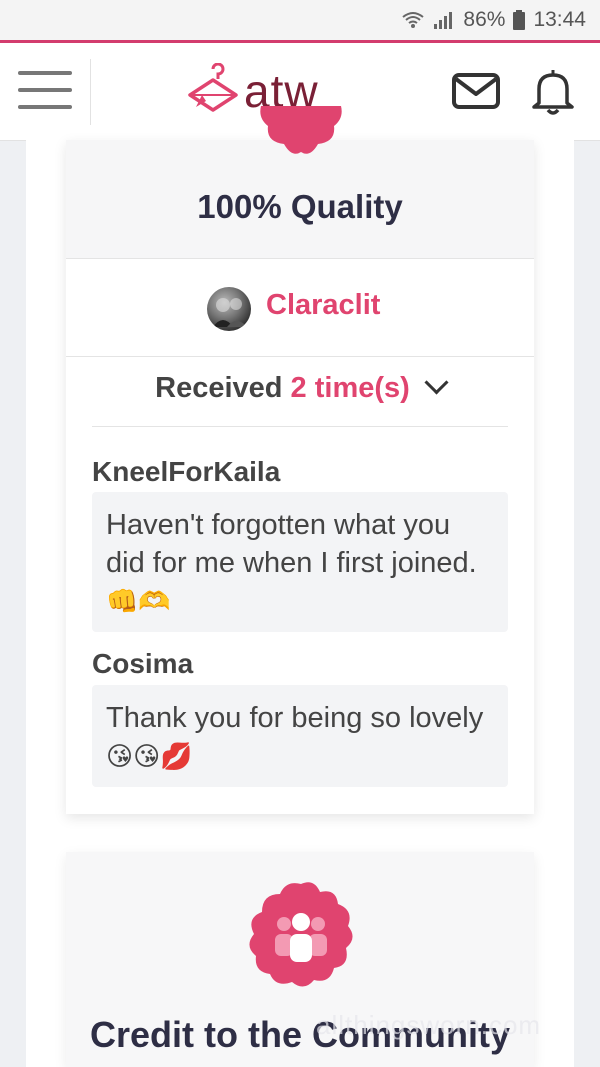  I want to click on award-giver-row: Claraclit, so click(300, 308).